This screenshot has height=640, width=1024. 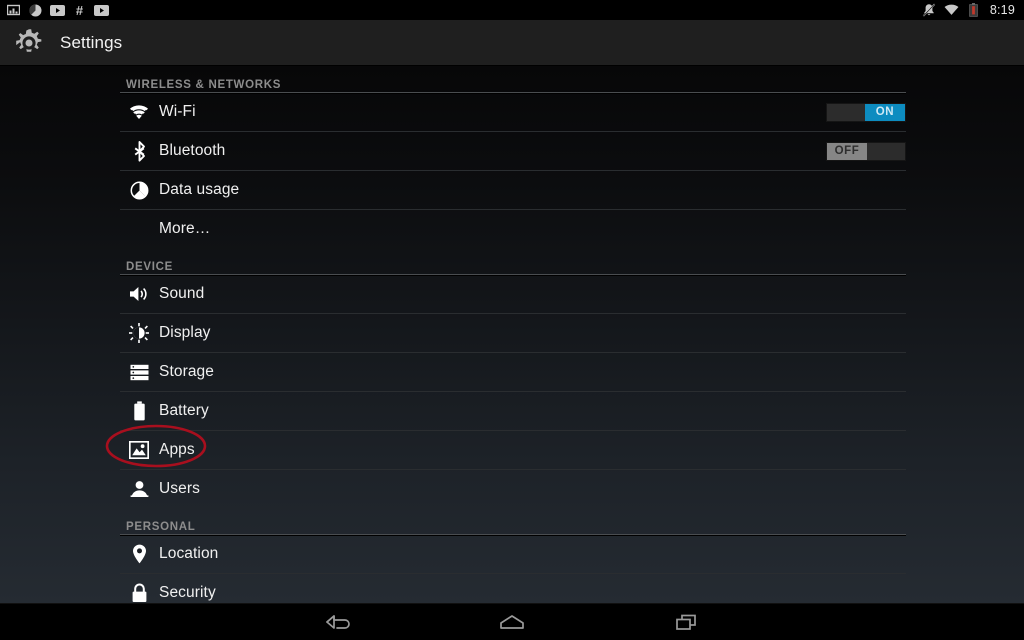 I want to click on home-button, so click(x=512, y=622).